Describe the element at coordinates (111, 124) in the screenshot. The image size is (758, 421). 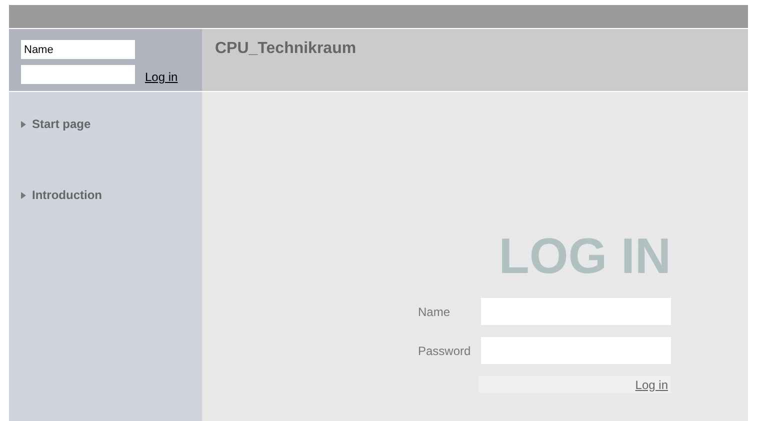
I see `sidebar-item: Start page` at that location.